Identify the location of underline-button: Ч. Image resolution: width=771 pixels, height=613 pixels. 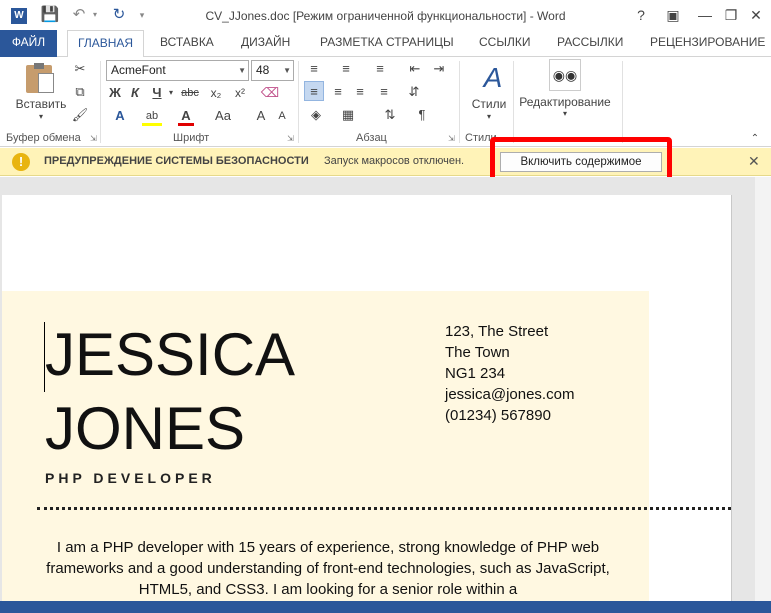
(157, 93).